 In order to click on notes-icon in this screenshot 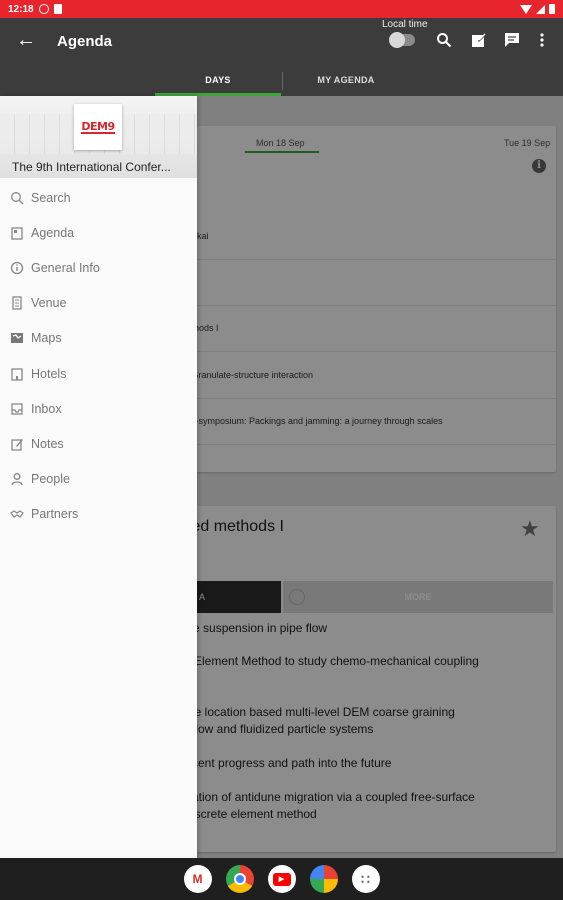, I will do `click(17, 444)`.